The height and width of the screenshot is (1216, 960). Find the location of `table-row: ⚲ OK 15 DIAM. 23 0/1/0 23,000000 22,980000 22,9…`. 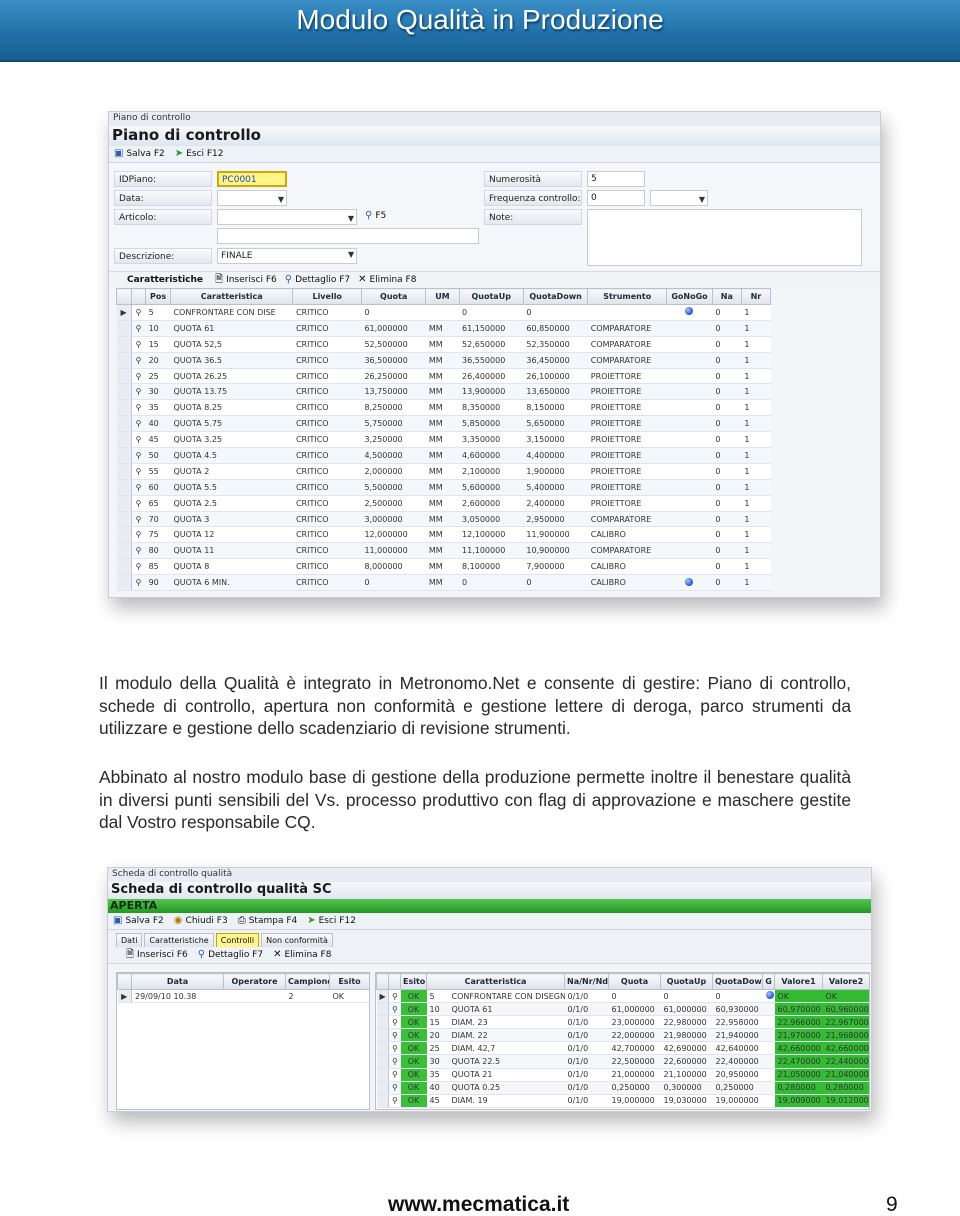

table-row: ⚲ OK 15 DIAM. 23 0/1/0 23,000000 22,980000 22,9… is located at coordinates (622, 1022).